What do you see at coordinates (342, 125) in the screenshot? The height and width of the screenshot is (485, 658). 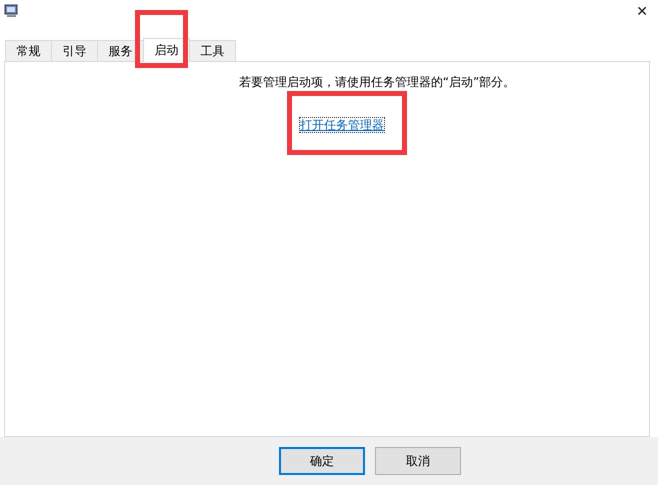 I see `task-manager-link: 打开任务管理器` at bounding box center [342, 125].